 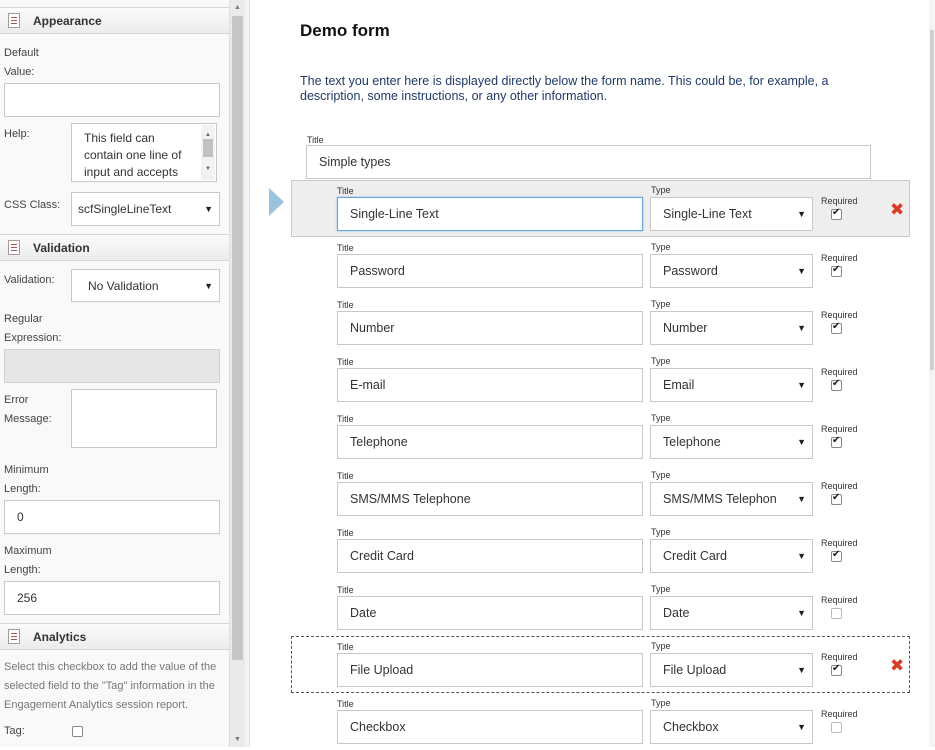 I want to click on field-row: Title Type Required Date Date, so click(x=593, y=607).